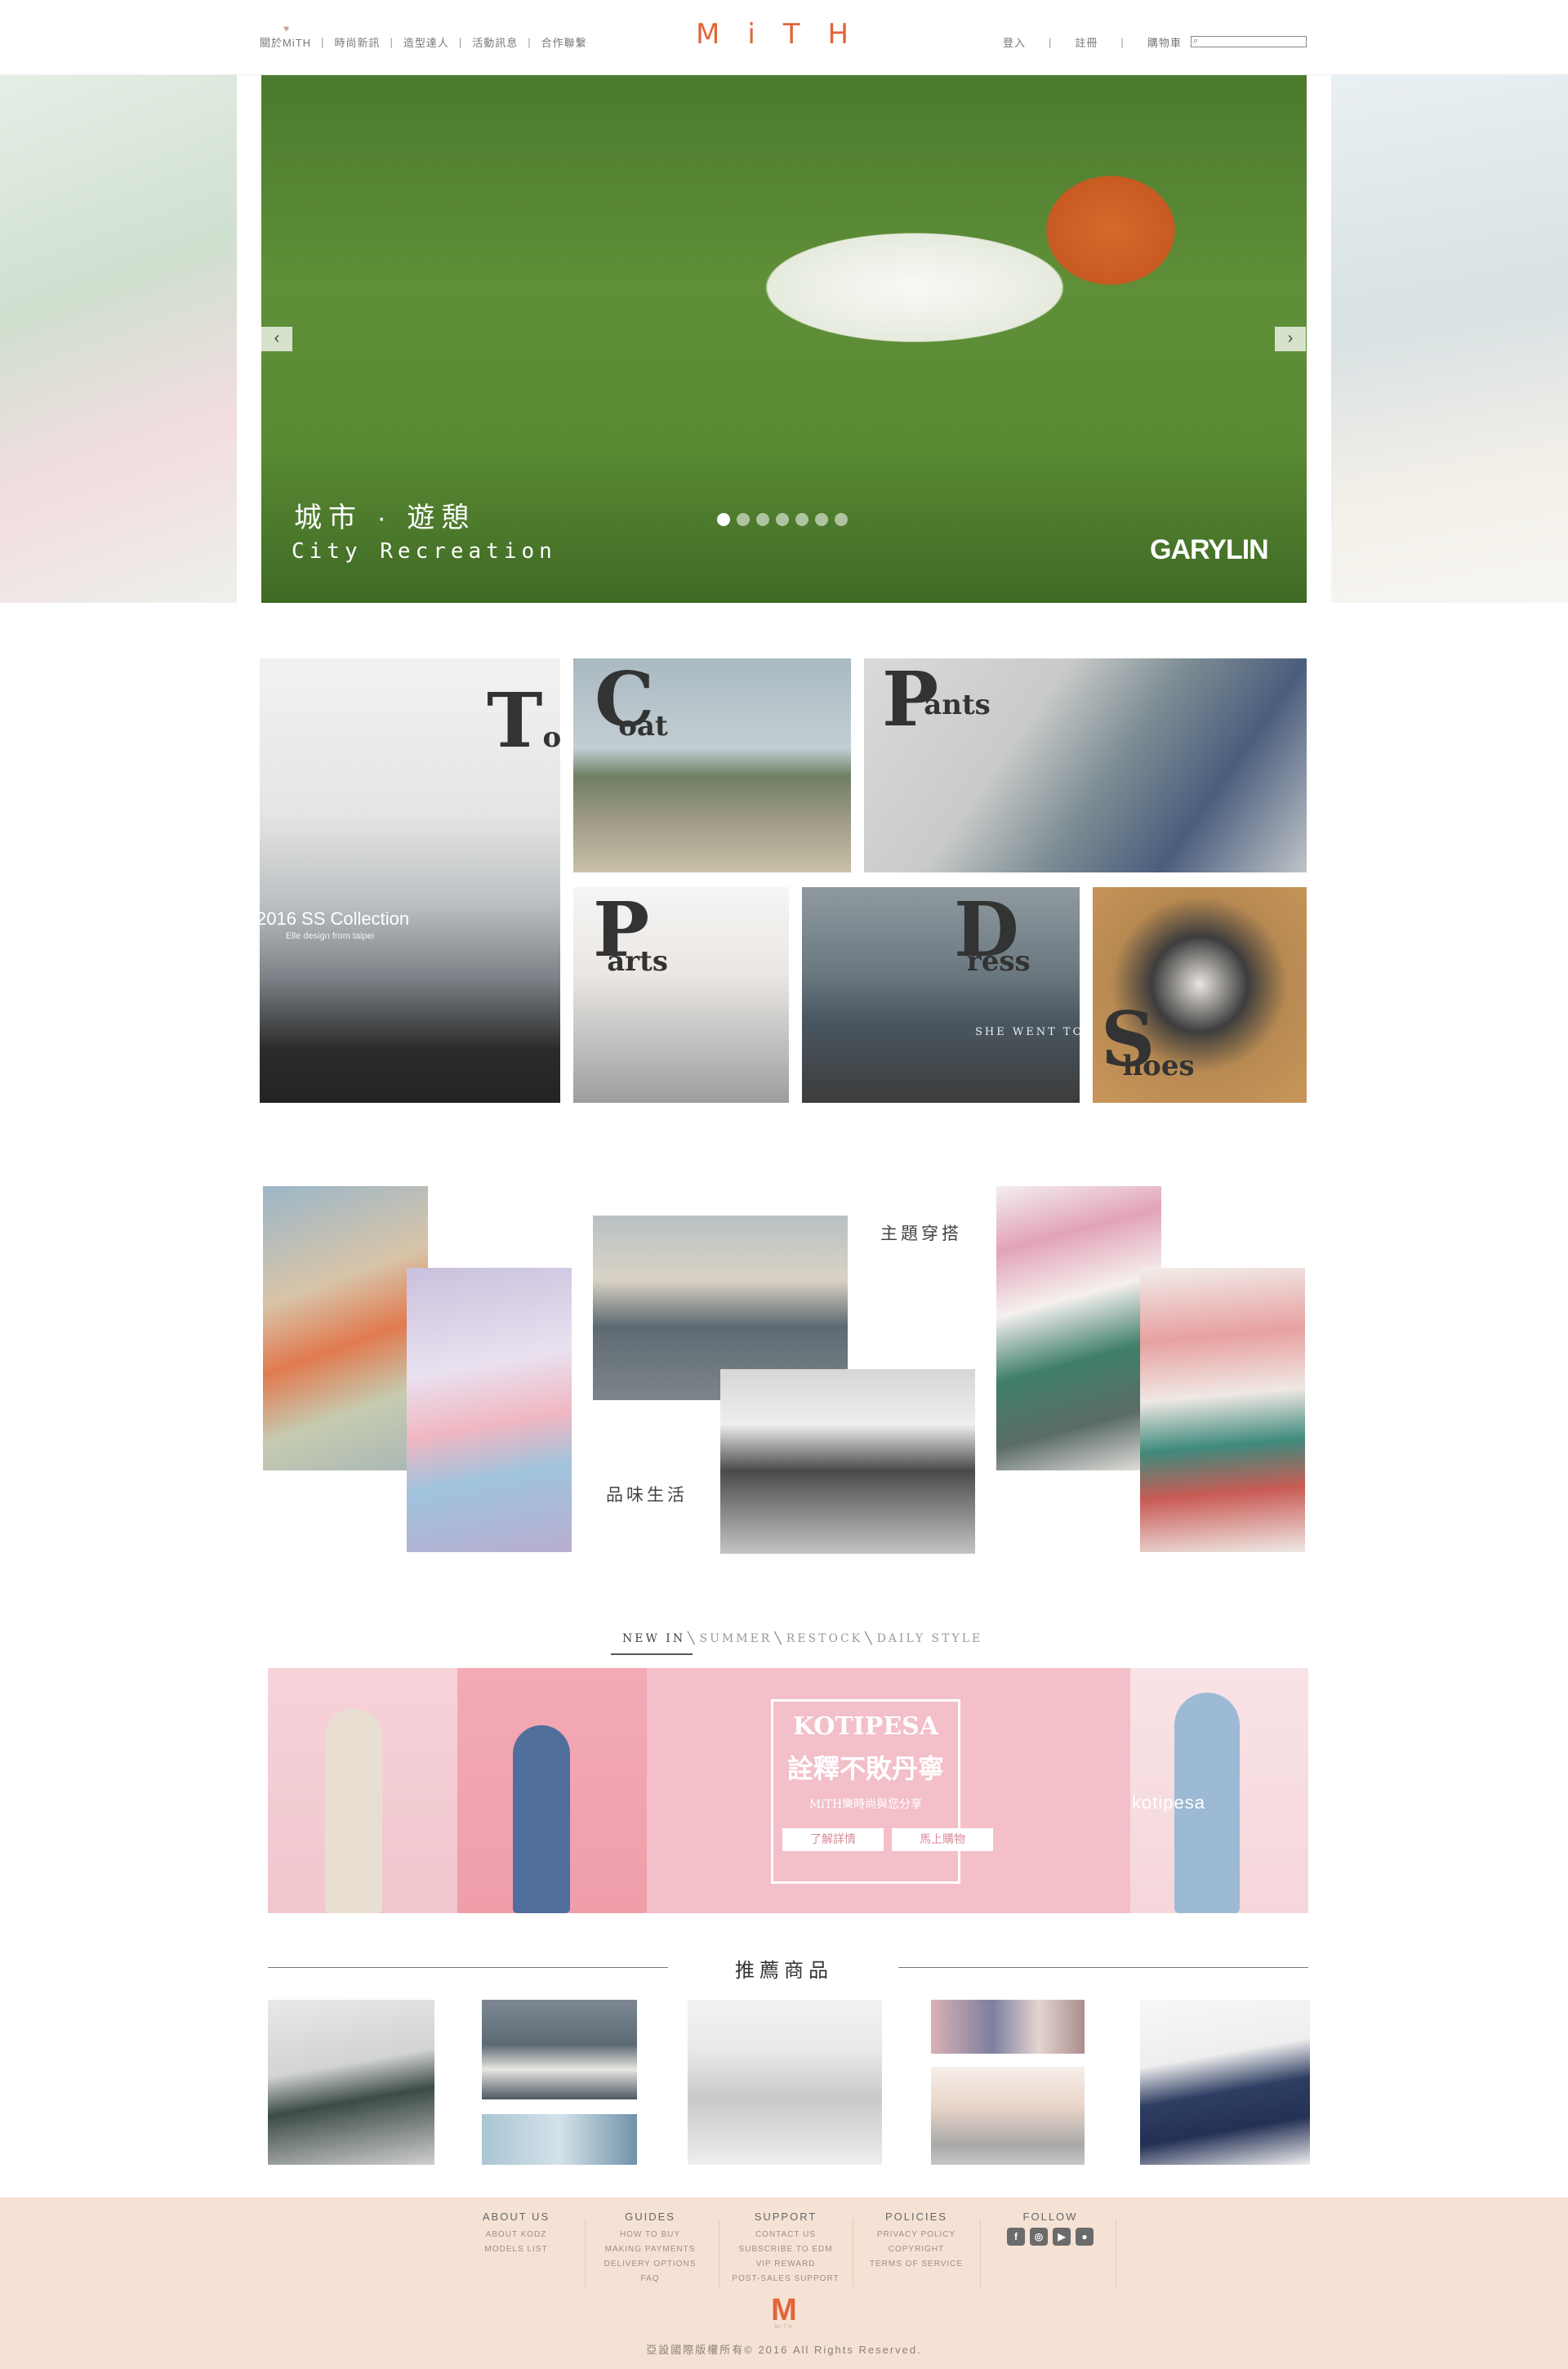 The width and height of the screenshot is (1568, 2369). I want to click on footer-link: DELIVERY OPTIONS, so click(650, 2264).